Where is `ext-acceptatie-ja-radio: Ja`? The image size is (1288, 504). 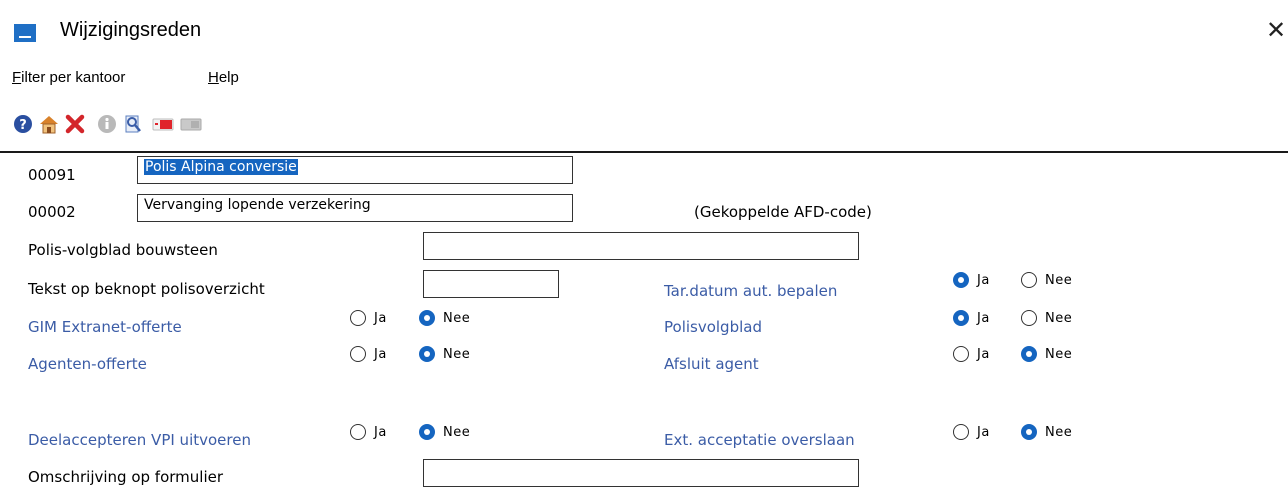
ext-acceptatie-ja-radio: Ja is located at coordinates (971, 432).